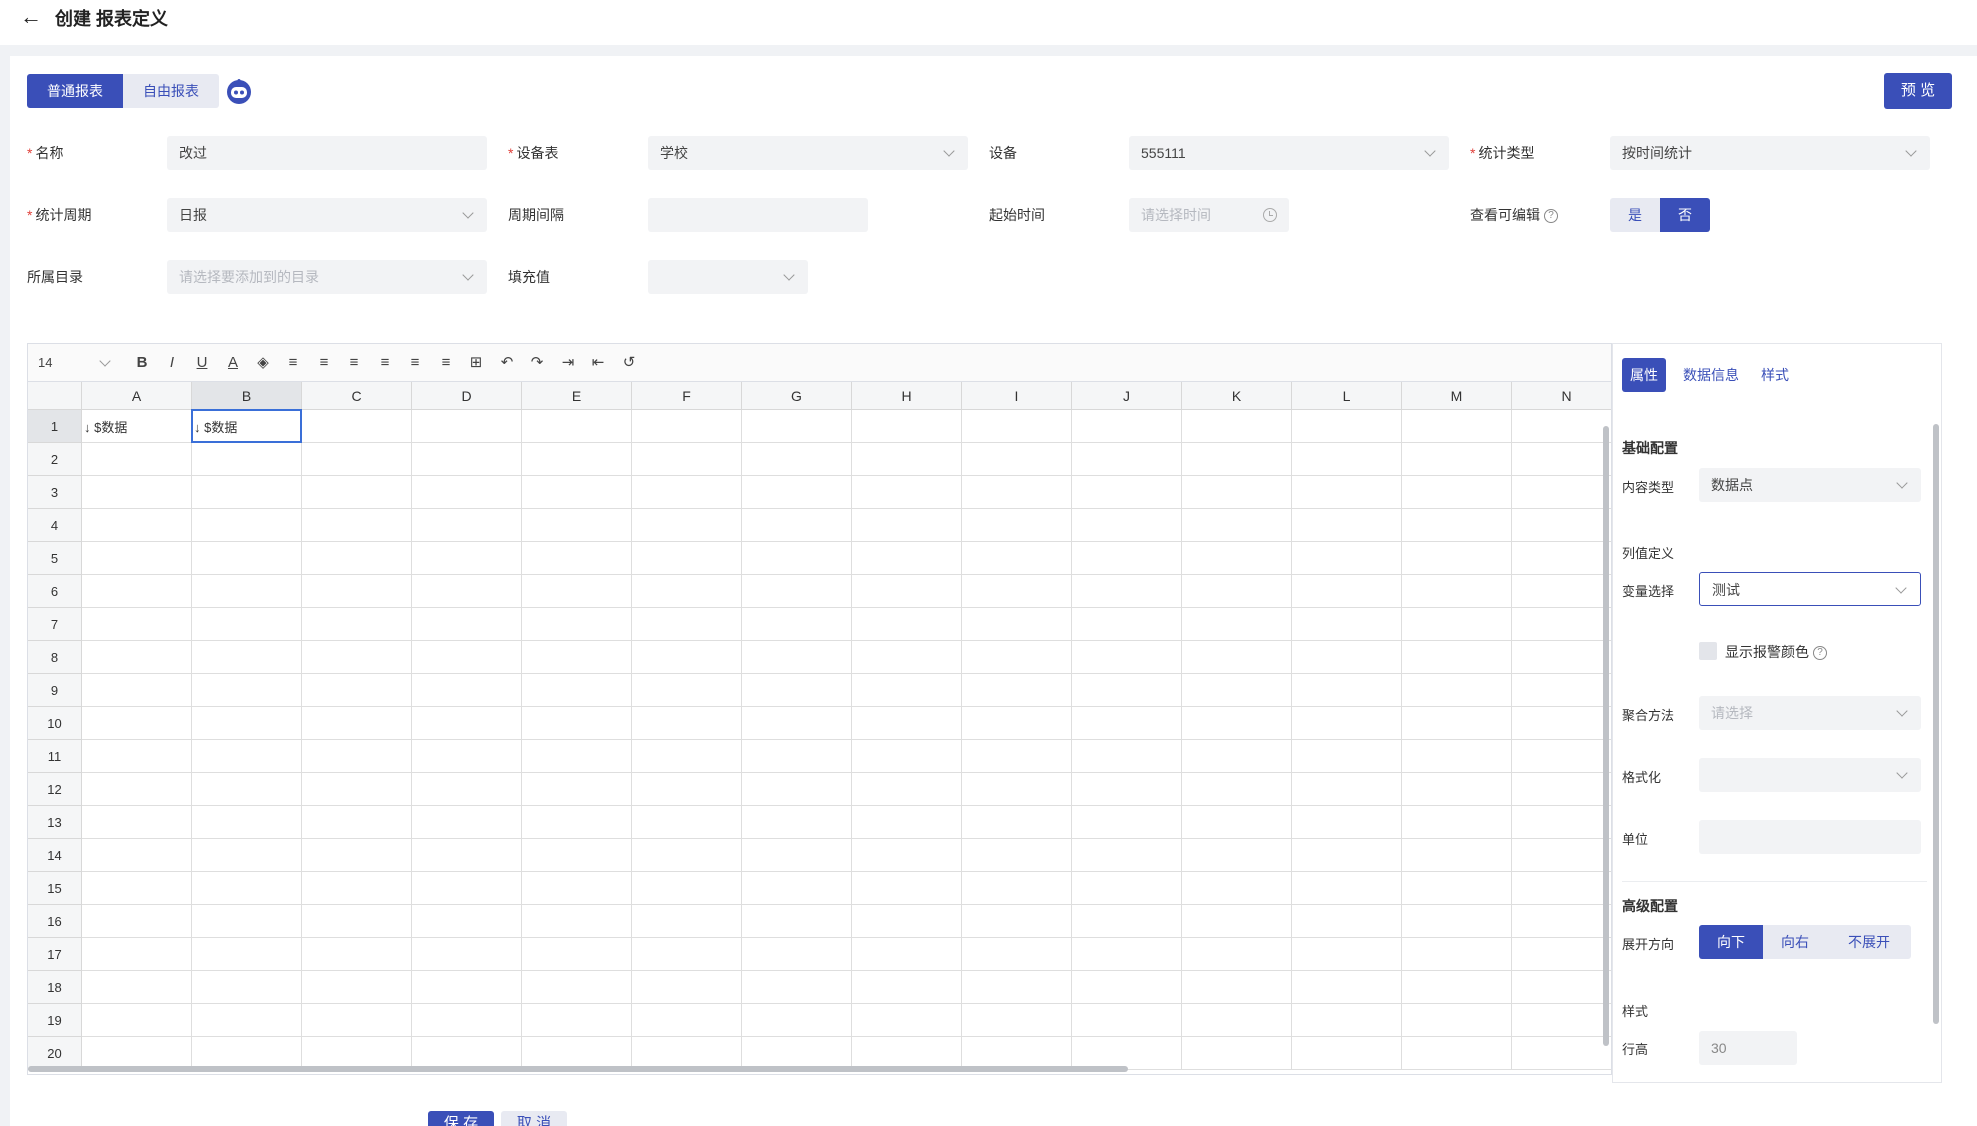 The height and width of the screenshot is (1126, 1977). I want to click on tab-attributes: 属性, so click(1644, 375).